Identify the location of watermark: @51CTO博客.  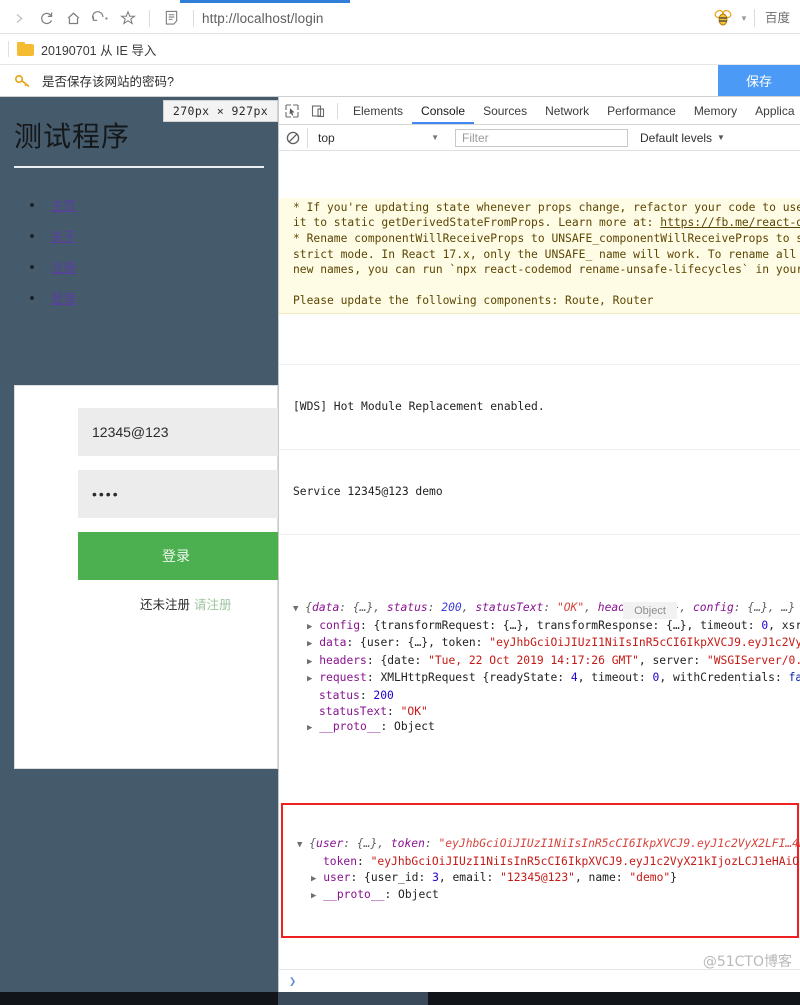
(747, 962).